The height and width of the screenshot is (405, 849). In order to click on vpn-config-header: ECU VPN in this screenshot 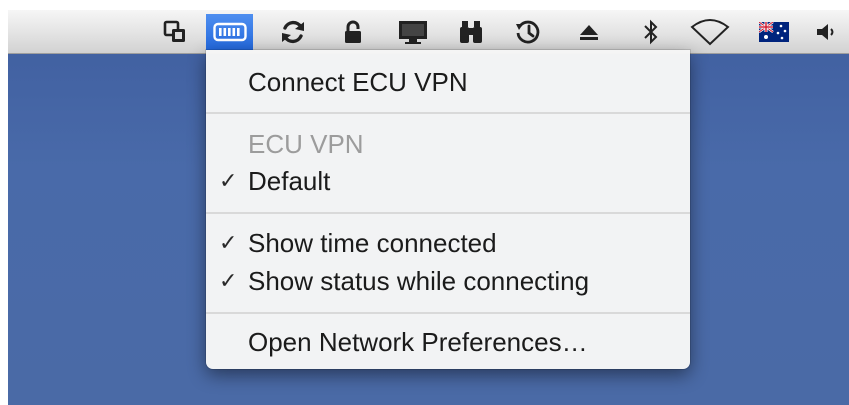, I will do `click(448, 144)`.